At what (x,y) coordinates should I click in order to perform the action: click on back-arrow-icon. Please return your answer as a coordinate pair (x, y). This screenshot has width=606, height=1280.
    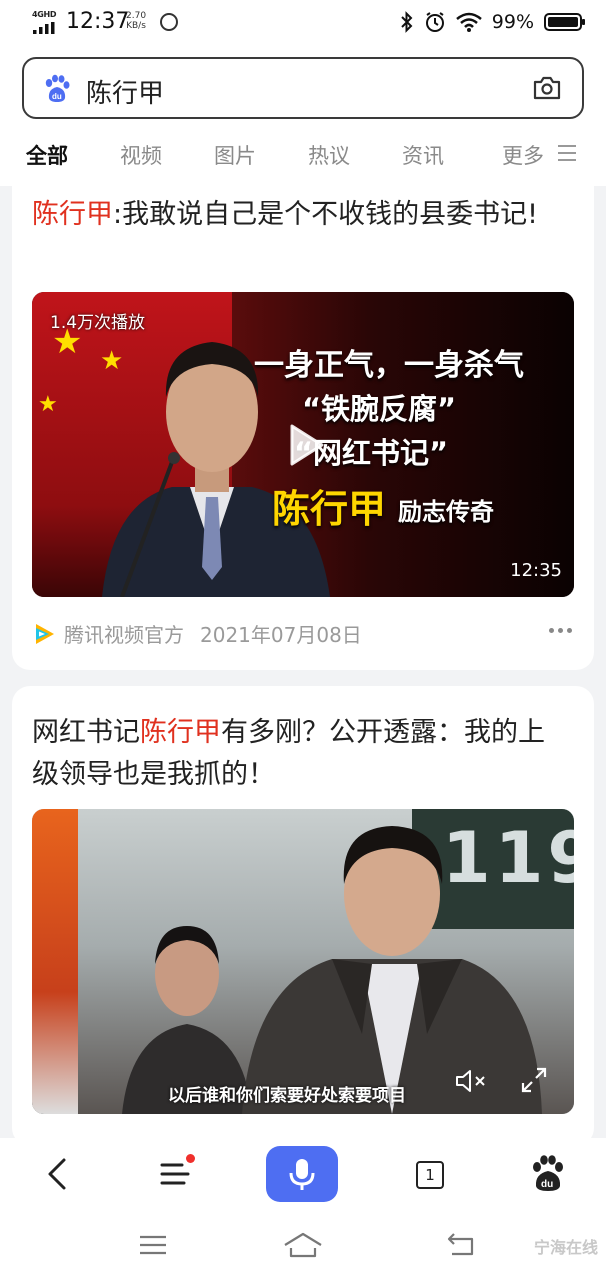
    Looking at the image, I should click on (460, 1244).